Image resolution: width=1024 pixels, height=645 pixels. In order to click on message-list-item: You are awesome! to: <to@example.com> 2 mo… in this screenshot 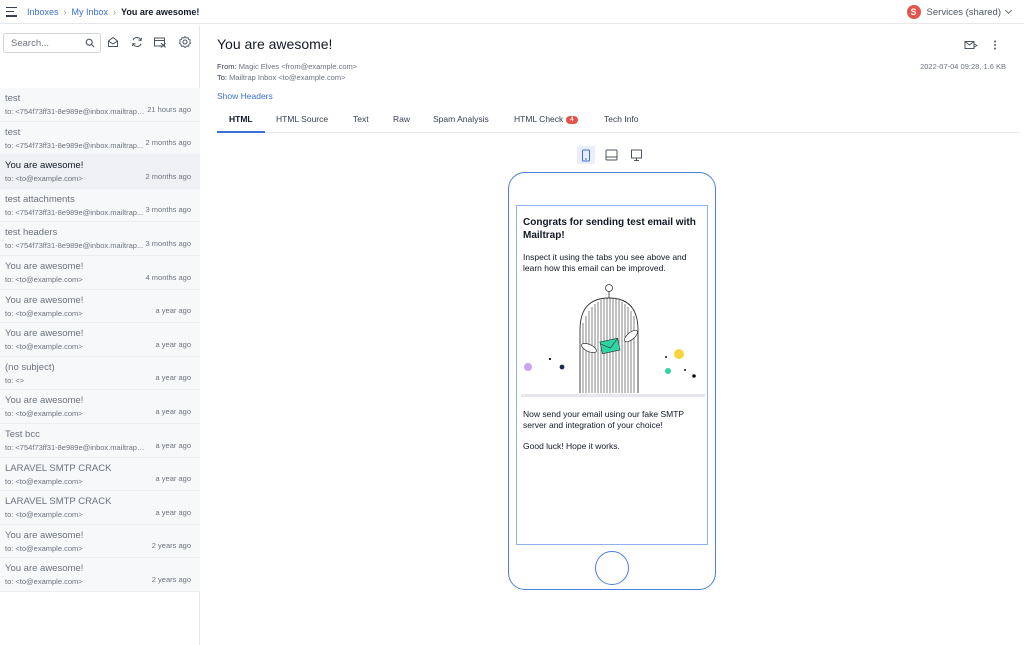, I will do `click(100, 172)`.